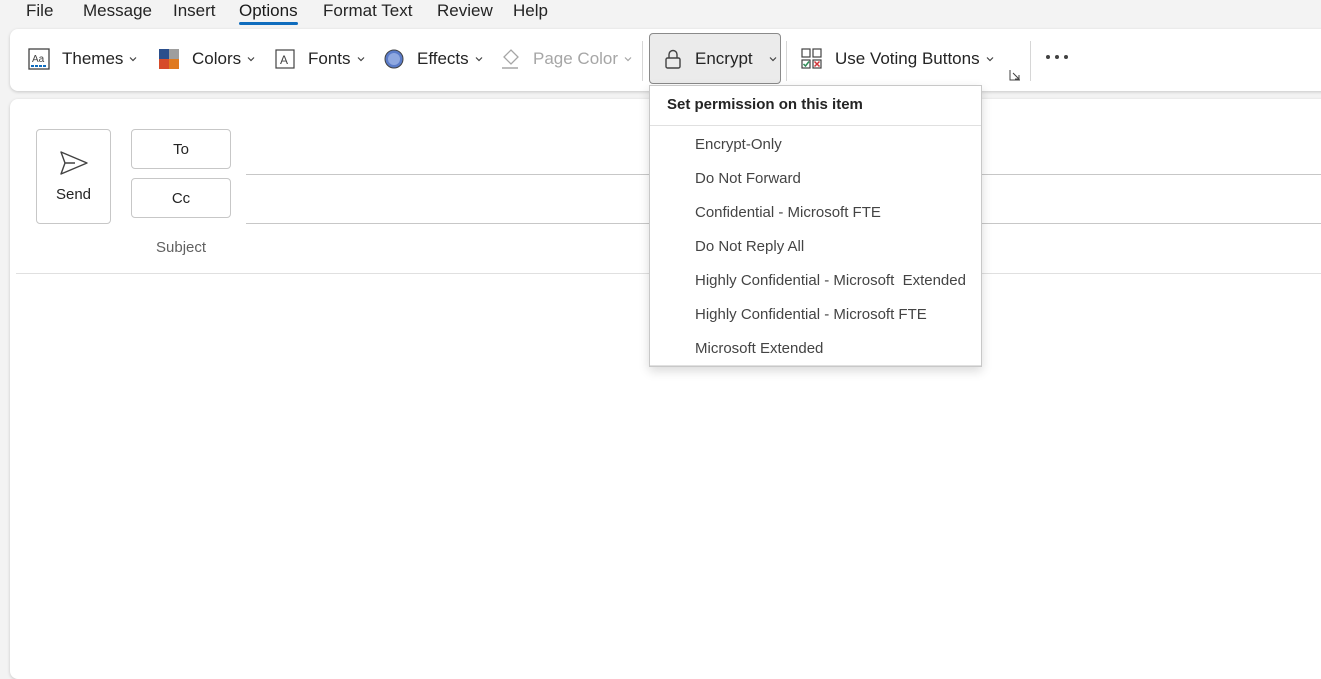  I want to click on send-label: Send, so click(73, 194).